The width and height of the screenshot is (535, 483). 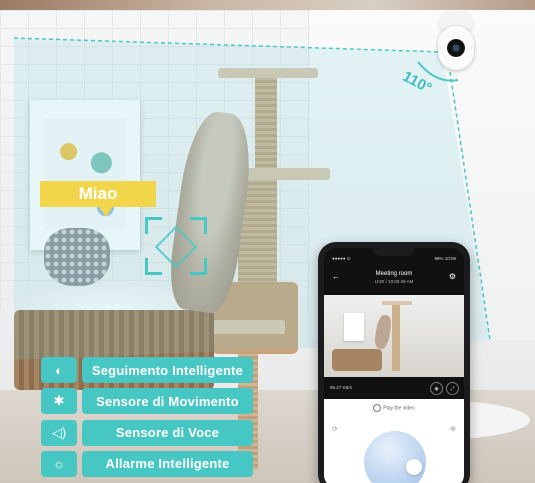 What do you see at coordinates (394, 274) in the screenshot?
I see `camera-room-title: Meeting room` at bounding box center [394, 274].